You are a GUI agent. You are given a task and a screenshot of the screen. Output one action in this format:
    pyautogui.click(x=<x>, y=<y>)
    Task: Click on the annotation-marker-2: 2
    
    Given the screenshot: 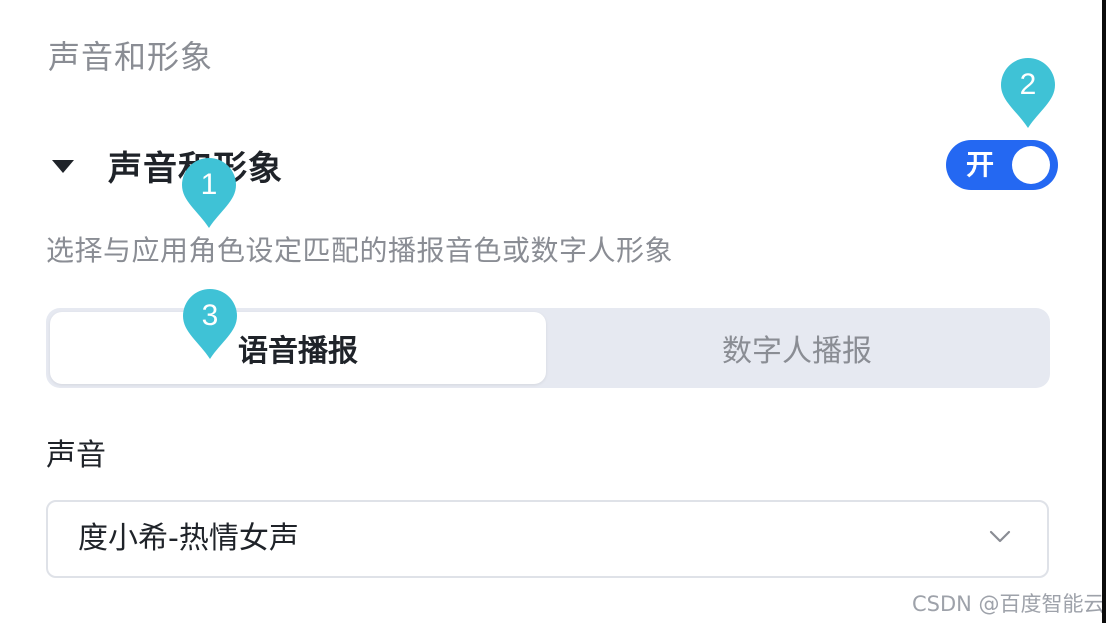 What is the action you would take?
    pyautogui.click(x=1028, y=93)
    